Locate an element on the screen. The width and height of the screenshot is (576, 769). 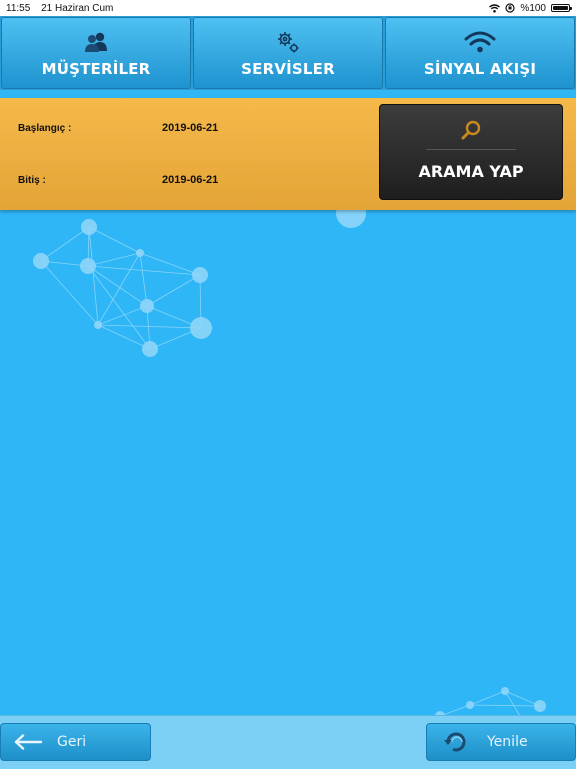
search-button-divider is located at coordinates (471, 149).